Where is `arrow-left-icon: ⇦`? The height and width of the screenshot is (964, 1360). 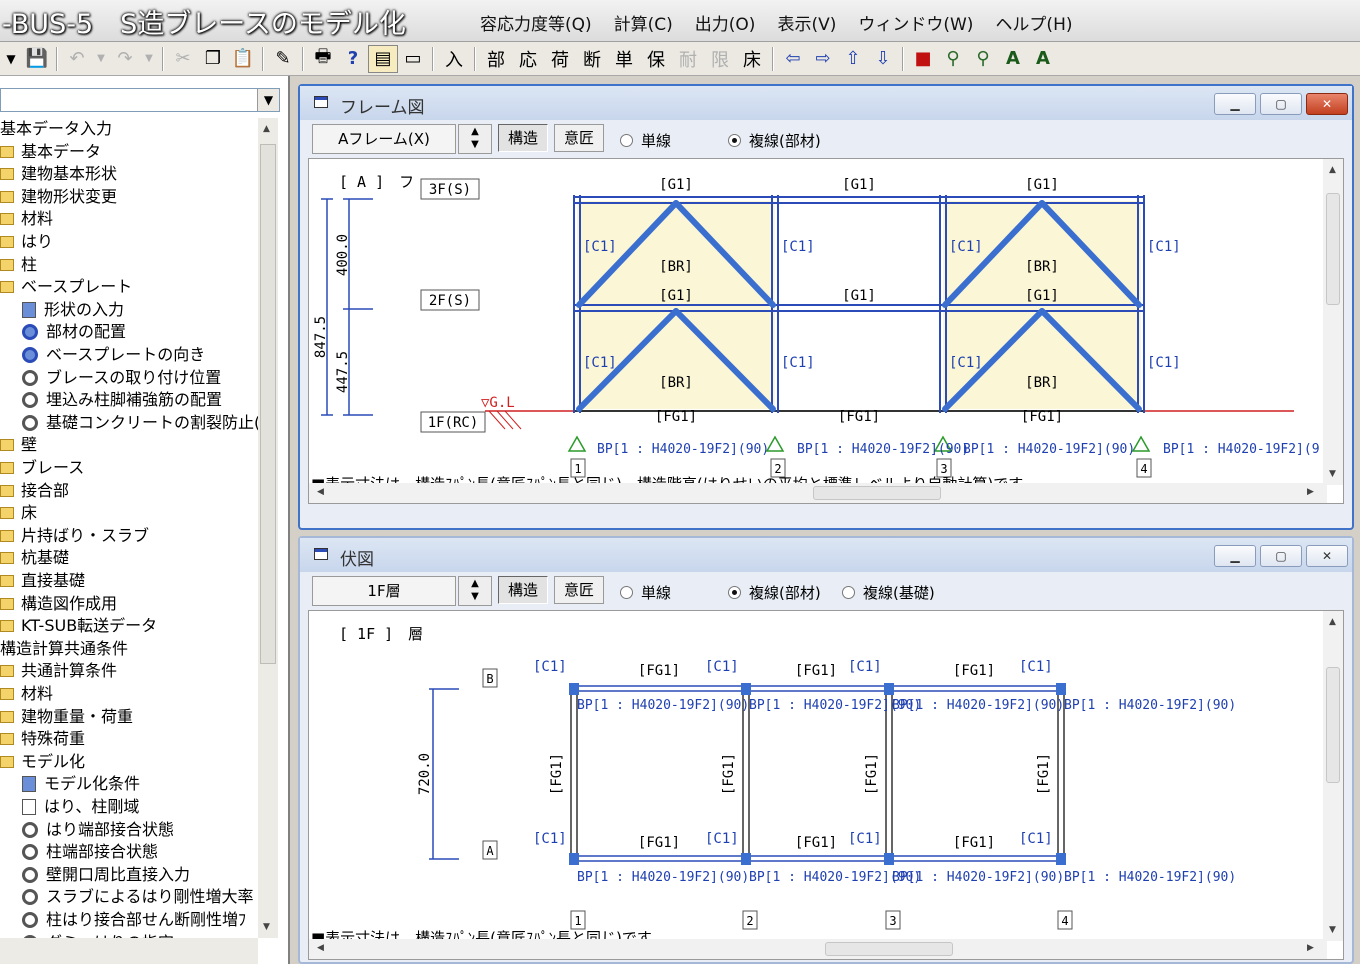 arrow-left-icon: ⇦ is located at coordinates (793, 59).